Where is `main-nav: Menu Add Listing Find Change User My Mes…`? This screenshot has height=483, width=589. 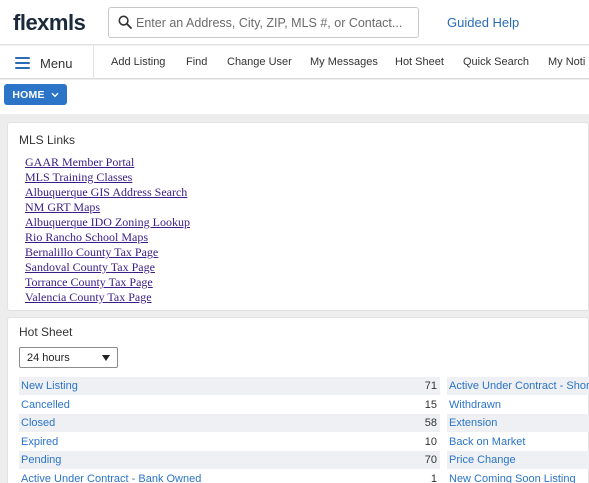 main-nav: Menu Add Listing Find Change User My Mes… is located at coordinates (294, 62).